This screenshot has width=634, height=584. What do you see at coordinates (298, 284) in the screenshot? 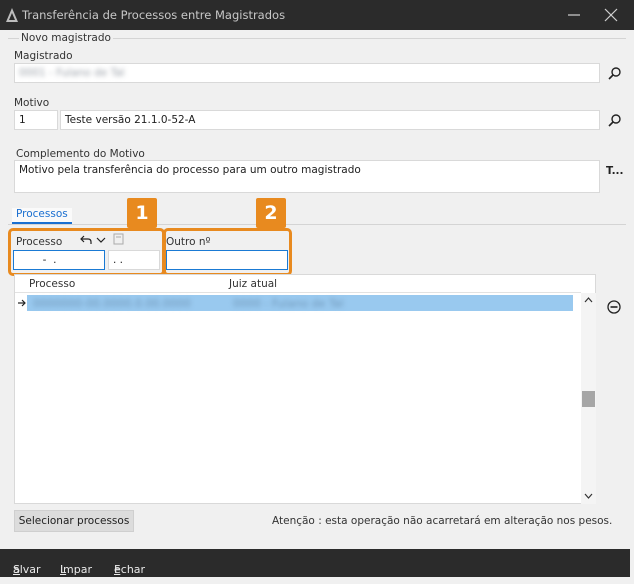
I see `grid-header: Processo Juiz atual` at bounding box center [298, 284].